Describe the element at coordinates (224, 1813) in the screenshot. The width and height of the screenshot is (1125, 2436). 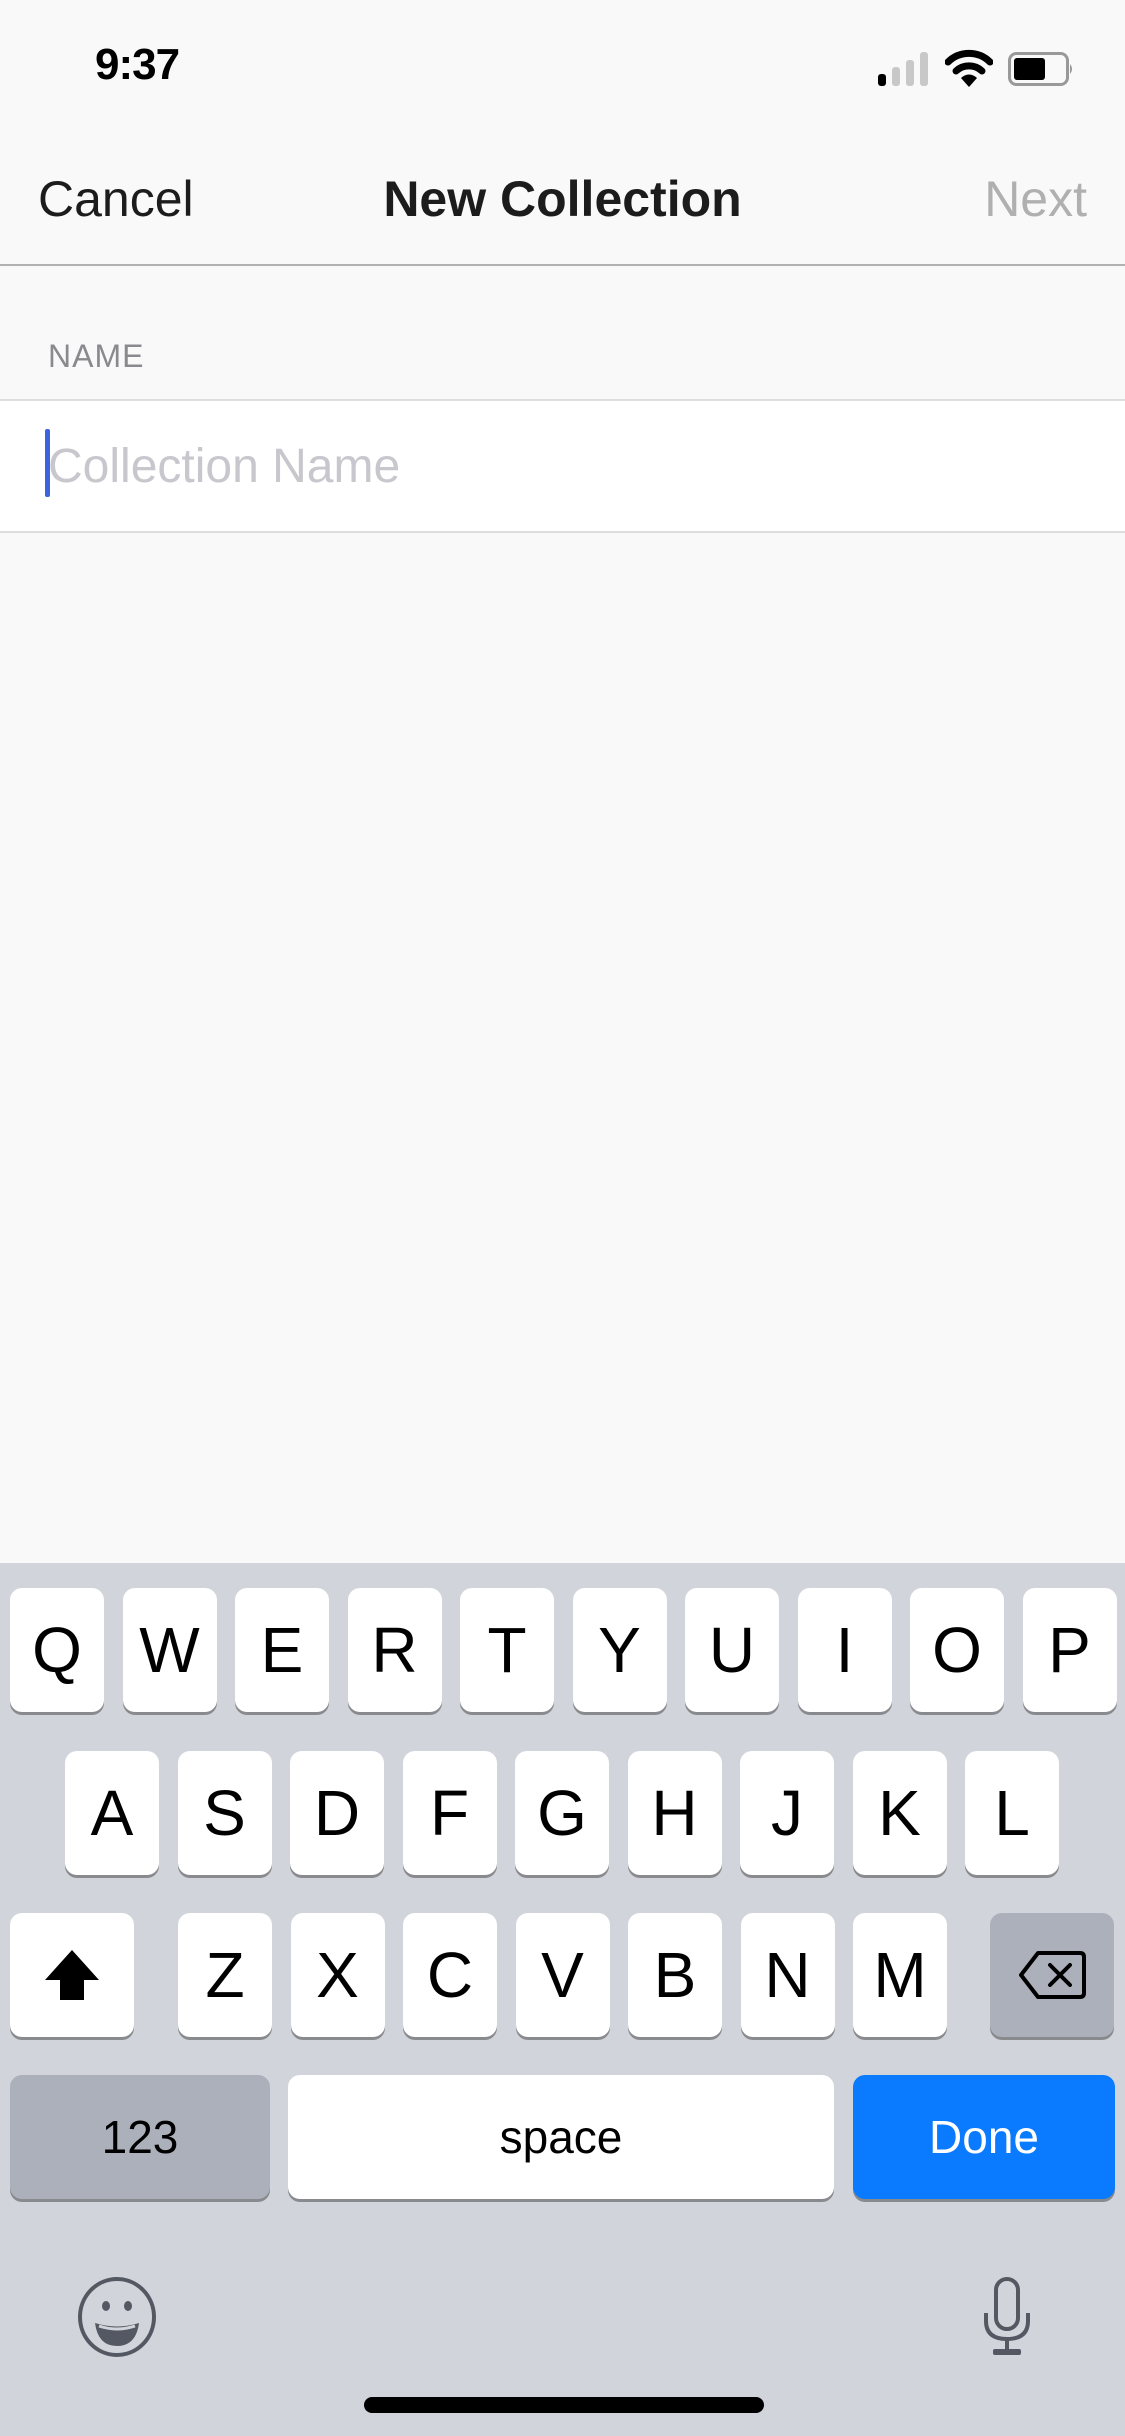
I see `key-s: S` at that location.